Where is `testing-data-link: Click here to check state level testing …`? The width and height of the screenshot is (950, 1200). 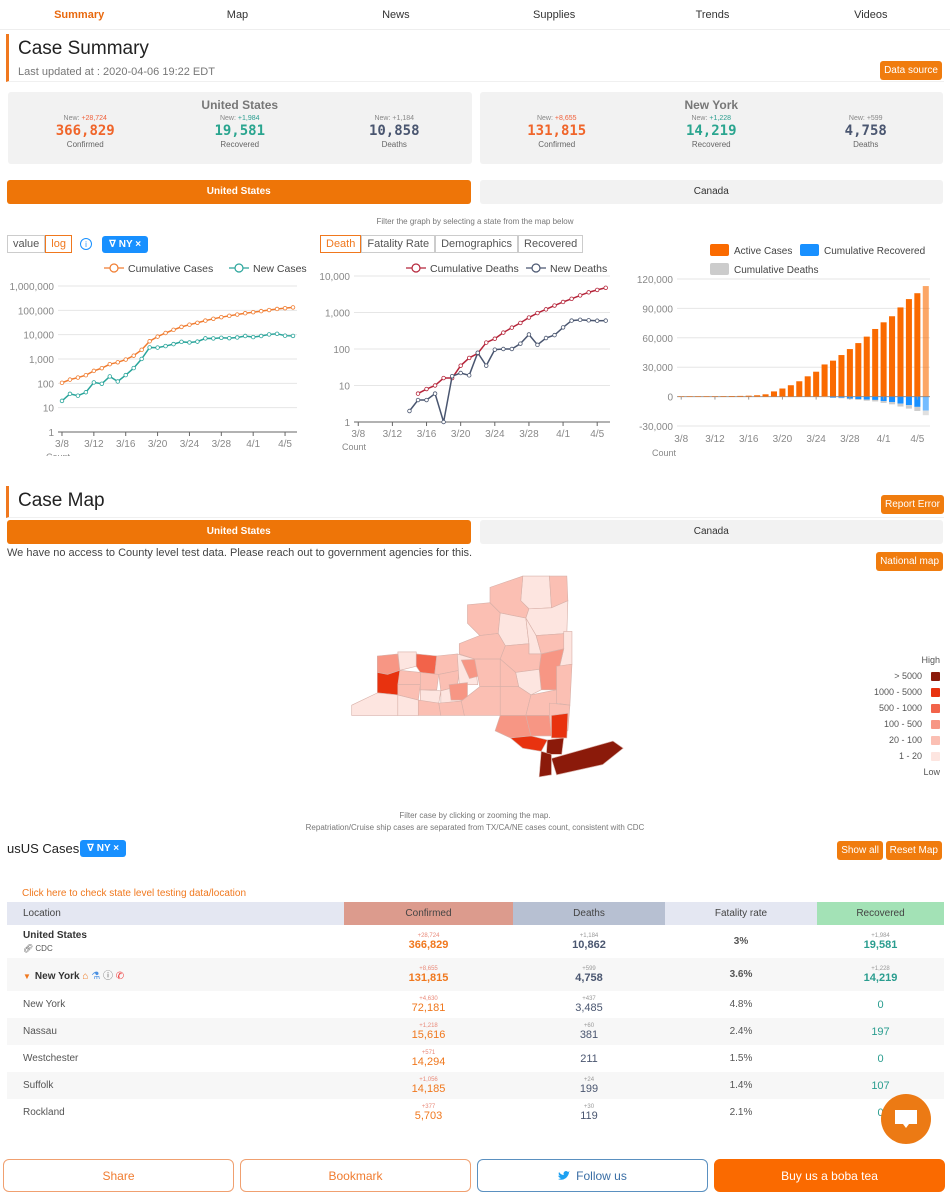 testing-data-link: Click here to check state level testing … is located at coordinates (475, 887).